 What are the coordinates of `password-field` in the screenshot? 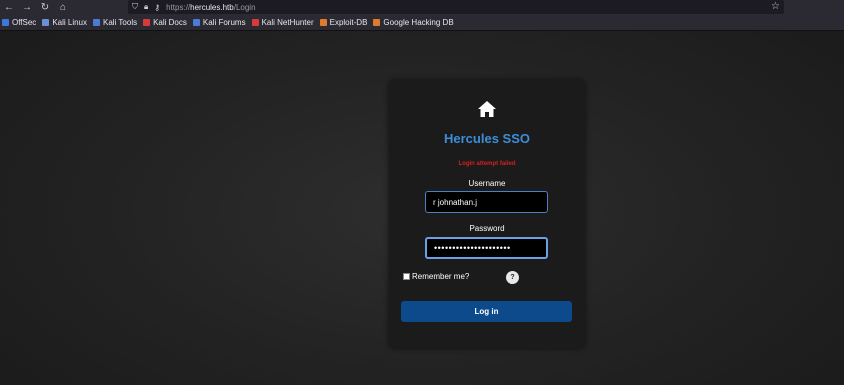 It's located at (486, 248).